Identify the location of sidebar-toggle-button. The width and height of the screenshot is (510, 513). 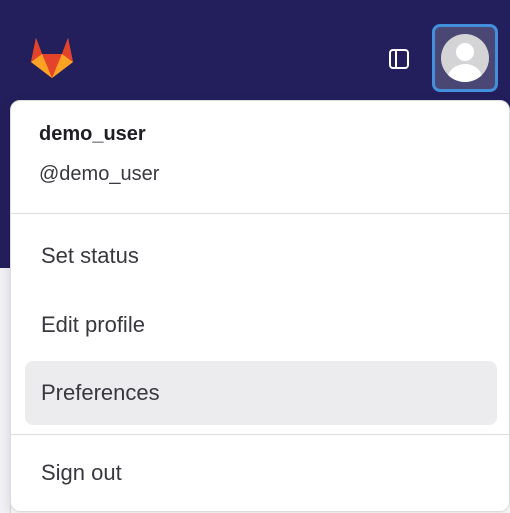
(399, 59).